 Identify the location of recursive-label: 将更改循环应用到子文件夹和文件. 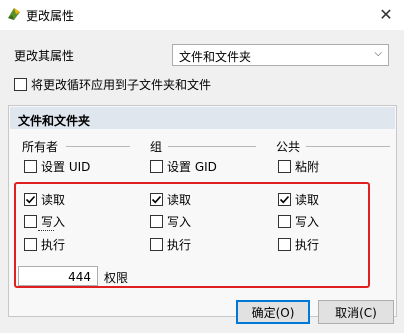
(121, 85).